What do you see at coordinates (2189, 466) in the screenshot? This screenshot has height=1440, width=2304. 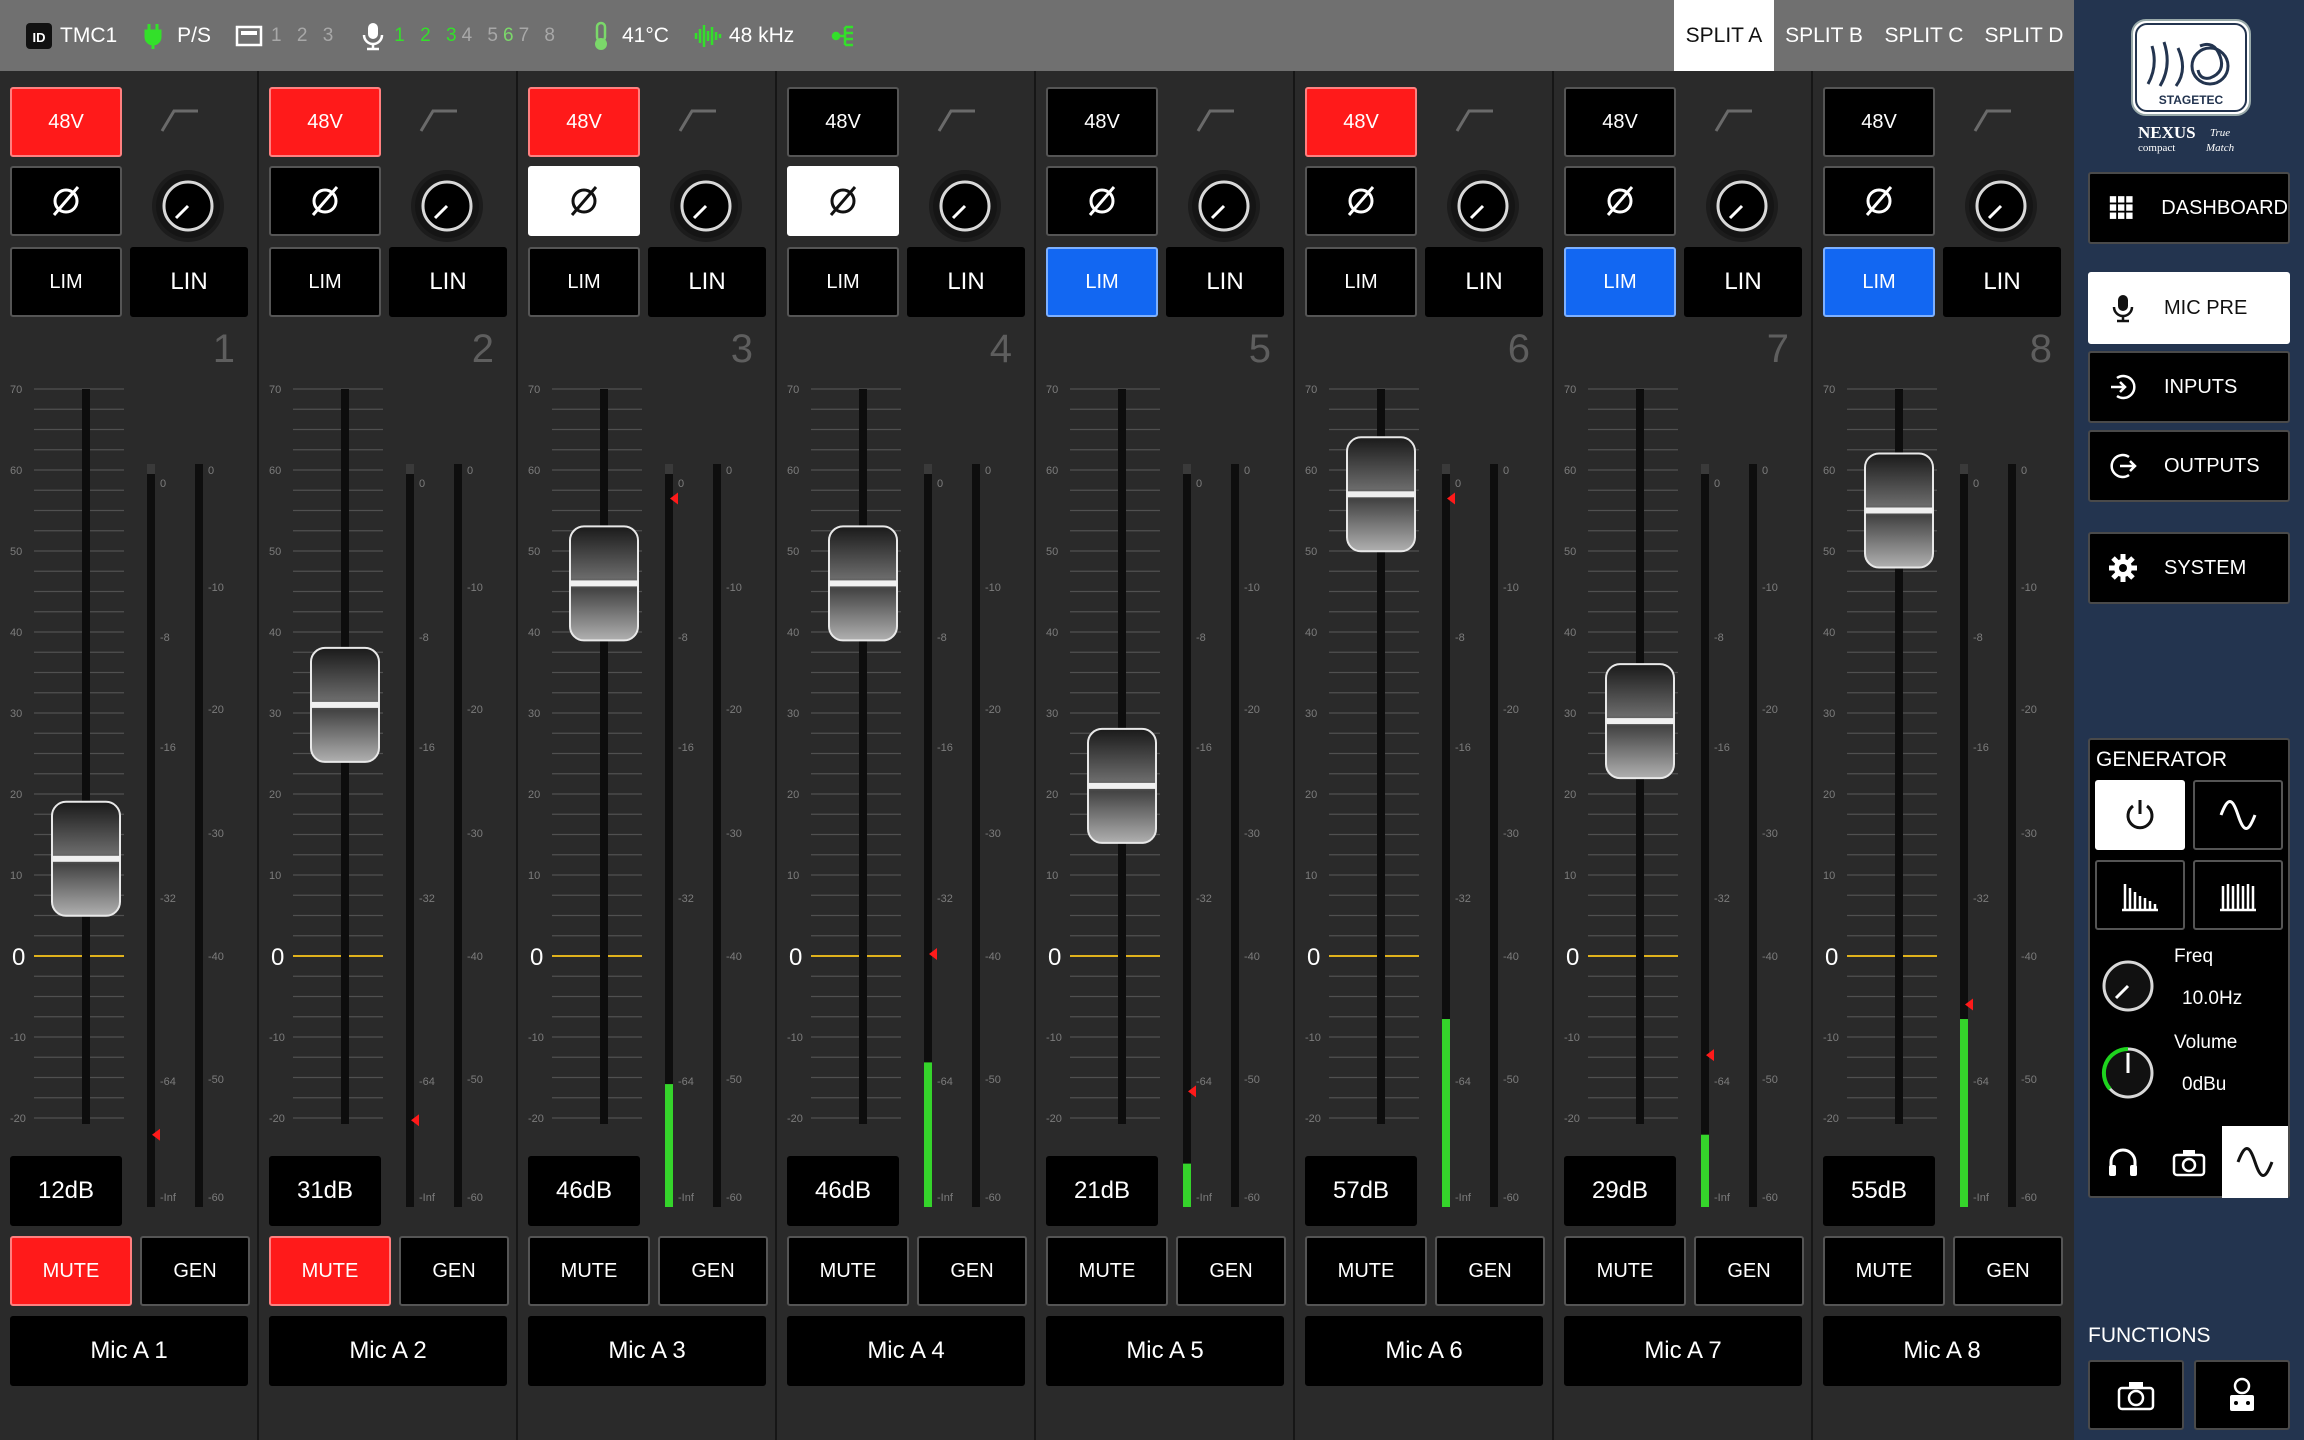 I see `nav-outputs-button: OUTPUTS` at bounding box center [2189, 466].